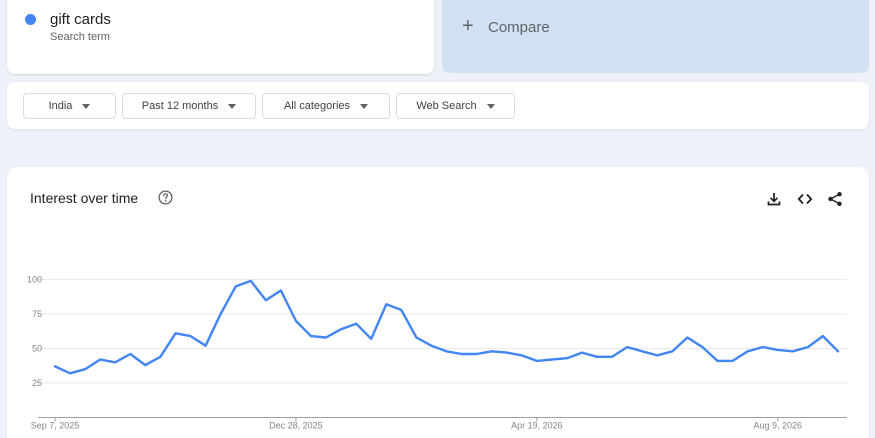 This screenshot has height=438, width=875. What do you see at coordinates (30, 19) in the screenshot?
I see `series-color-dot` at bounding box center [30, 19].